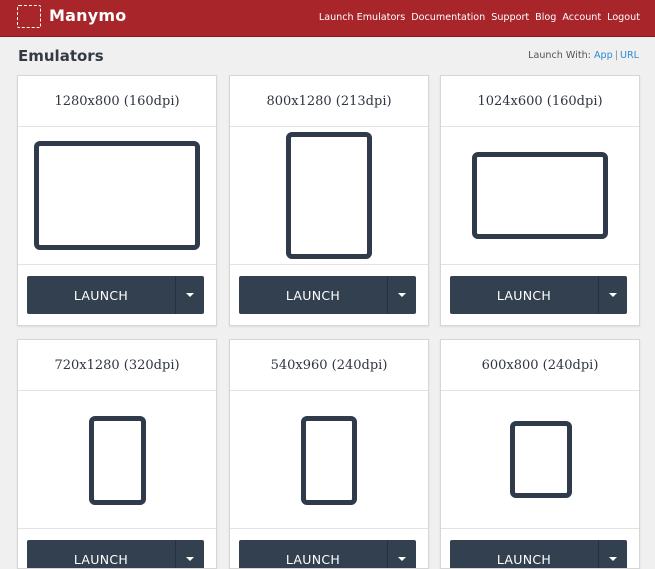 This screenshot has height=569, width=655. I want to click on emulator-card: 800x1280 (213dpi) LAUNCH, so click(329, 200).